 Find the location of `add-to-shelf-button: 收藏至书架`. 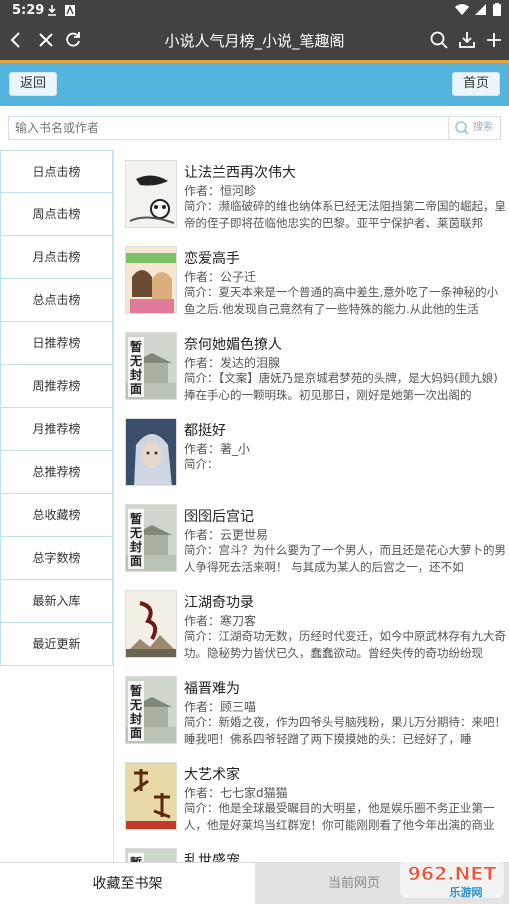

add-to-shelf-button: 收藏至书架 is located at coordinates (127, 883).